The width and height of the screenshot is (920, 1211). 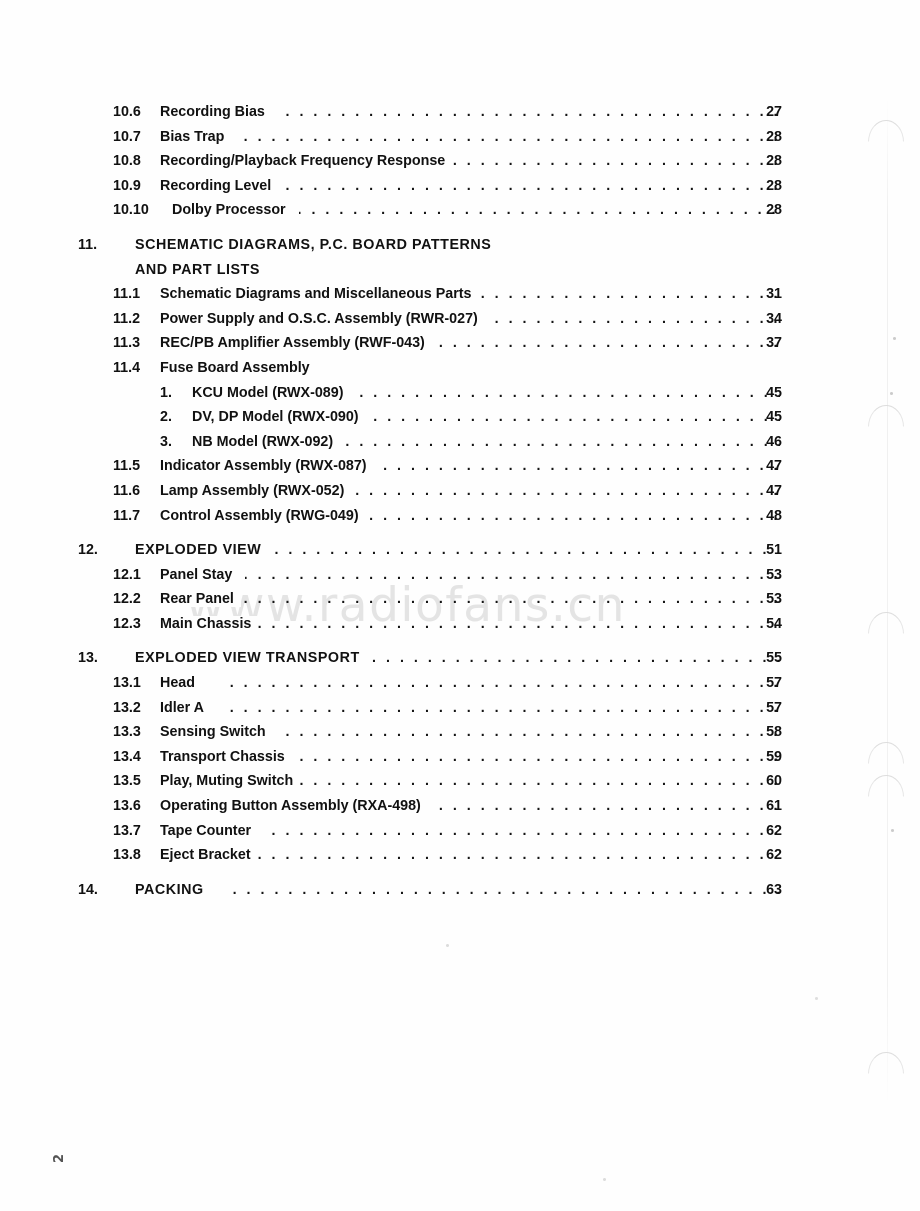 I want to click on toc-entry-label: Indicator Assembly (RWX-087), so click(x=269, y=466).